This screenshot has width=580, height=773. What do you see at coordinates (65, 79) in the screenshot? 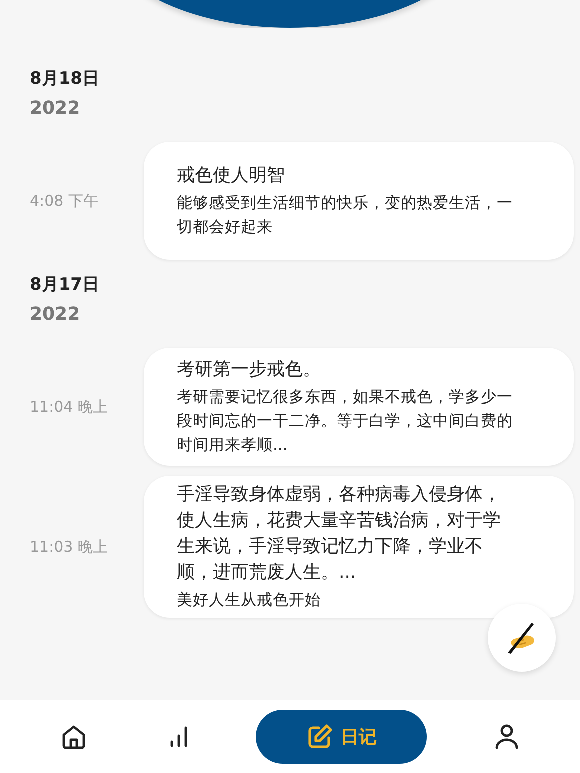
I see `date-label: 8月18日` at bounding box center [65, 79].